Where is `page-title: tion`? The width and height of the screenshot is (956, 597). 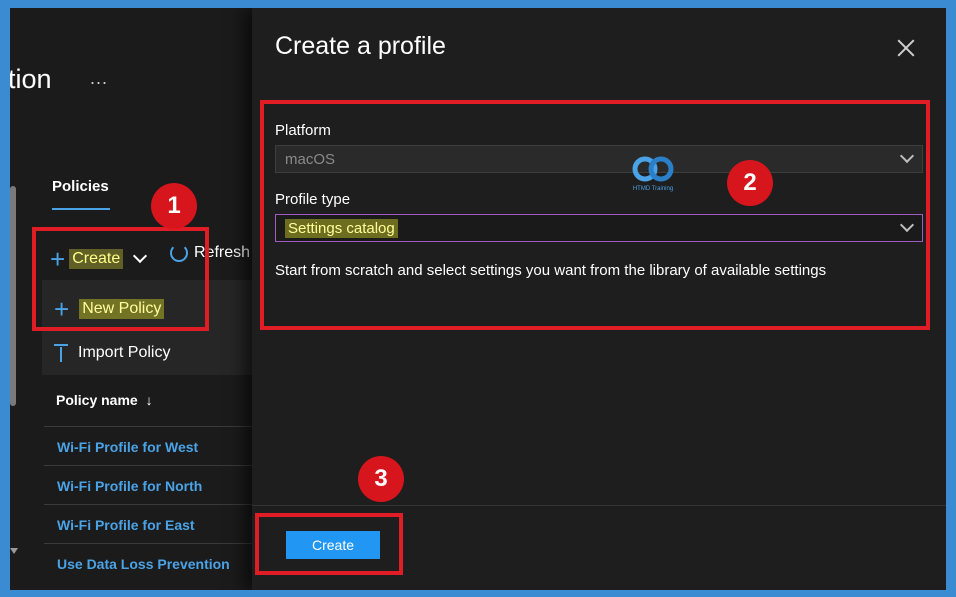
page-title: tion is located at coordinates (31, 79).